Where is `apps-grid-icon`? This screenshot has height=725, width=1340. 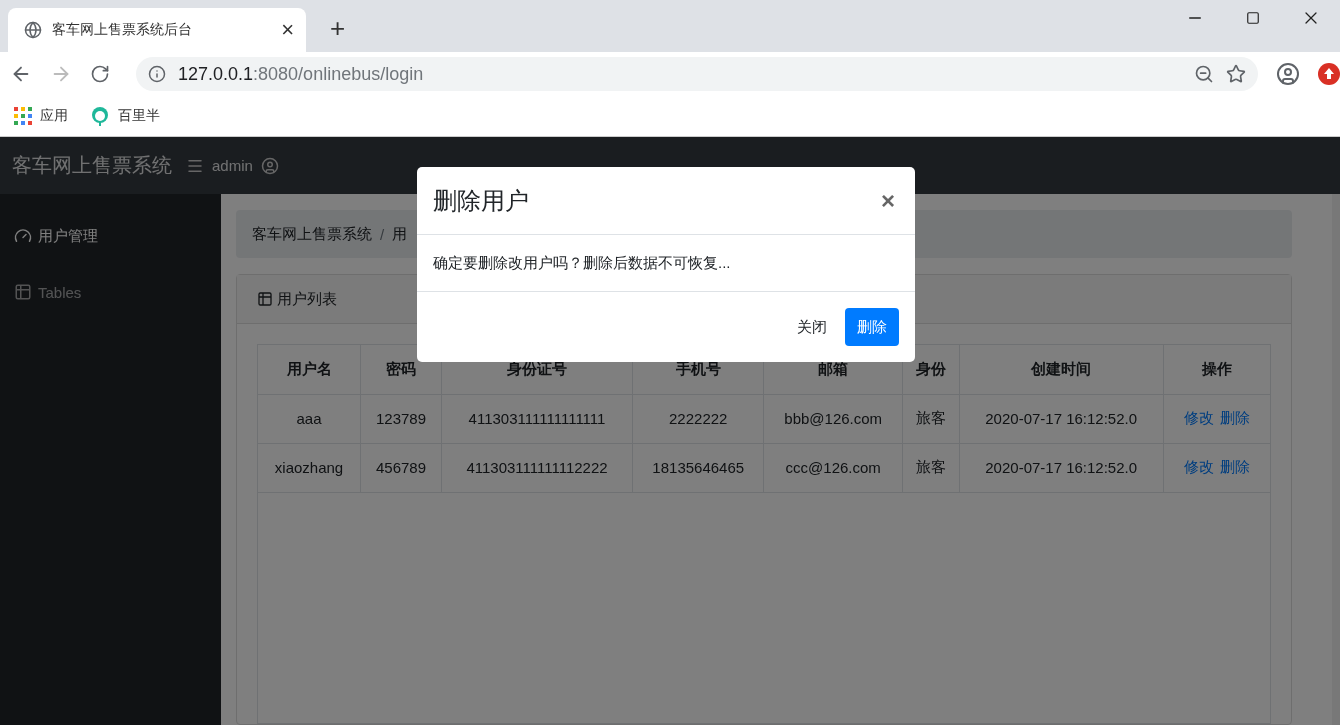
apps-grid-icon is located at coordinates (23, 116).